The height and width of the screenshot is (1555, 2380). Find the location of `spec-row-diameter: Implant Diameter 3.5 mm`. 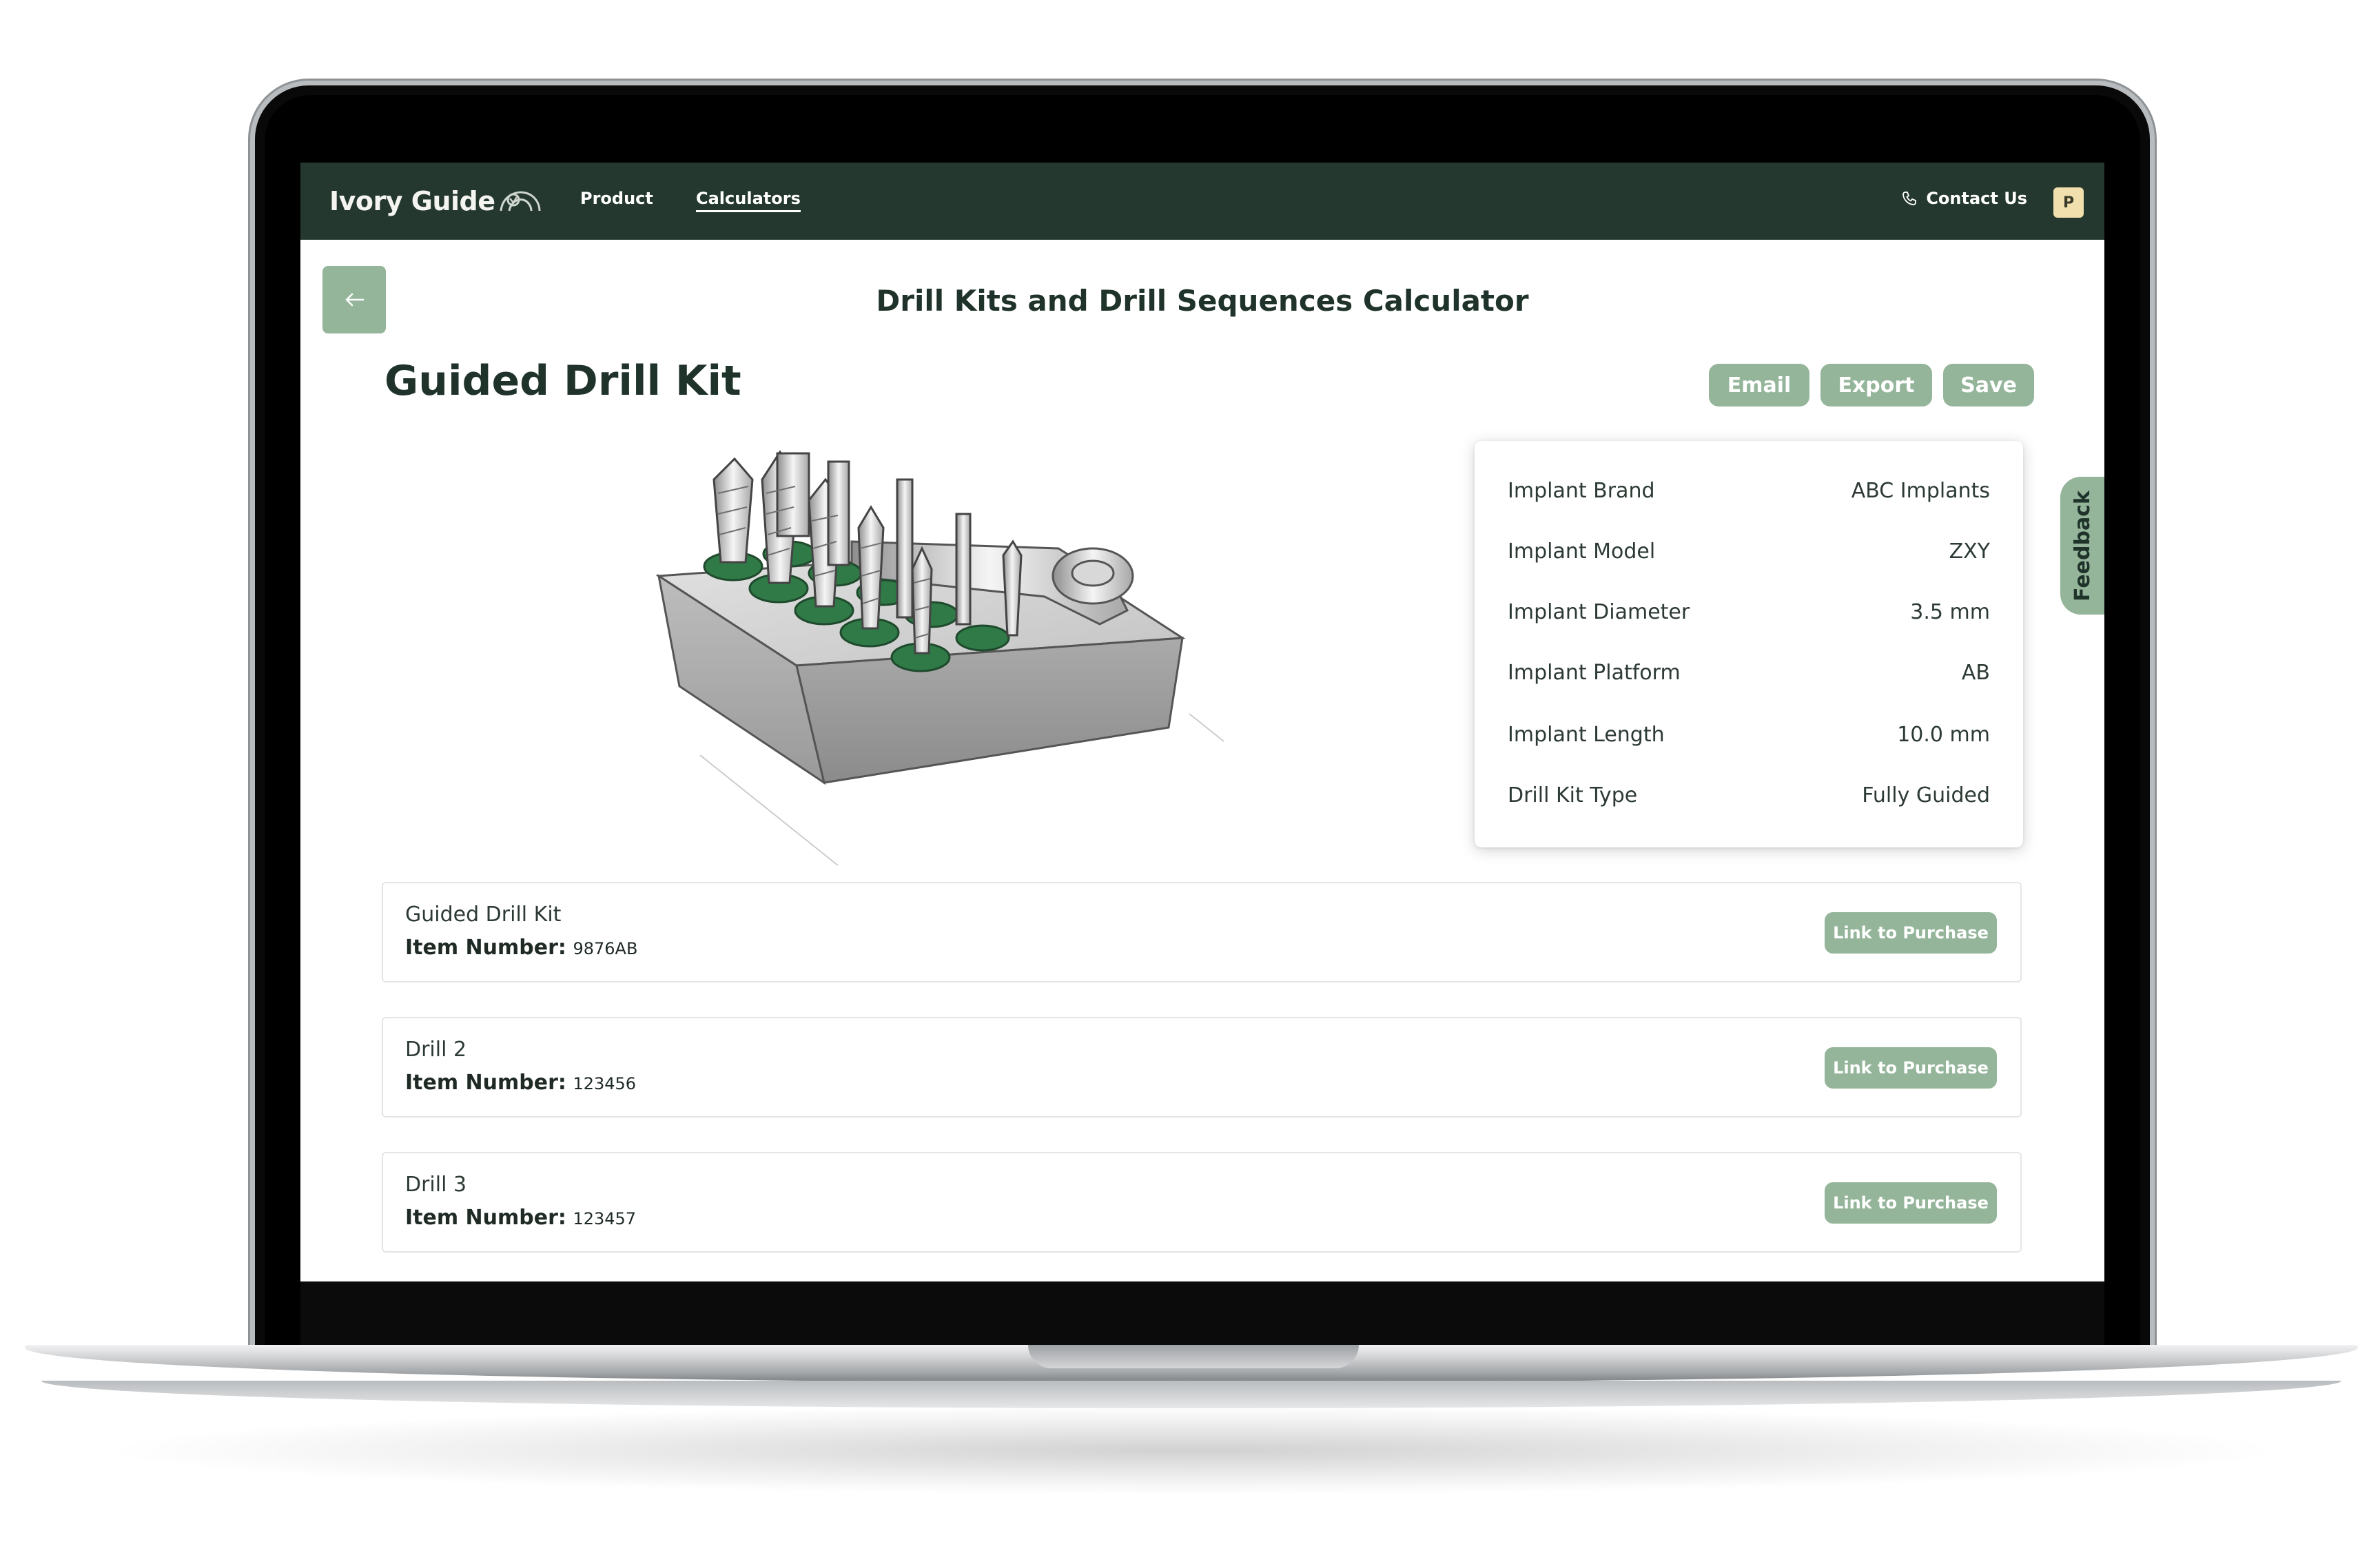

spec-row-diameter: Implant Diameter 3.5 mm is located at coordinates (1749, 611).